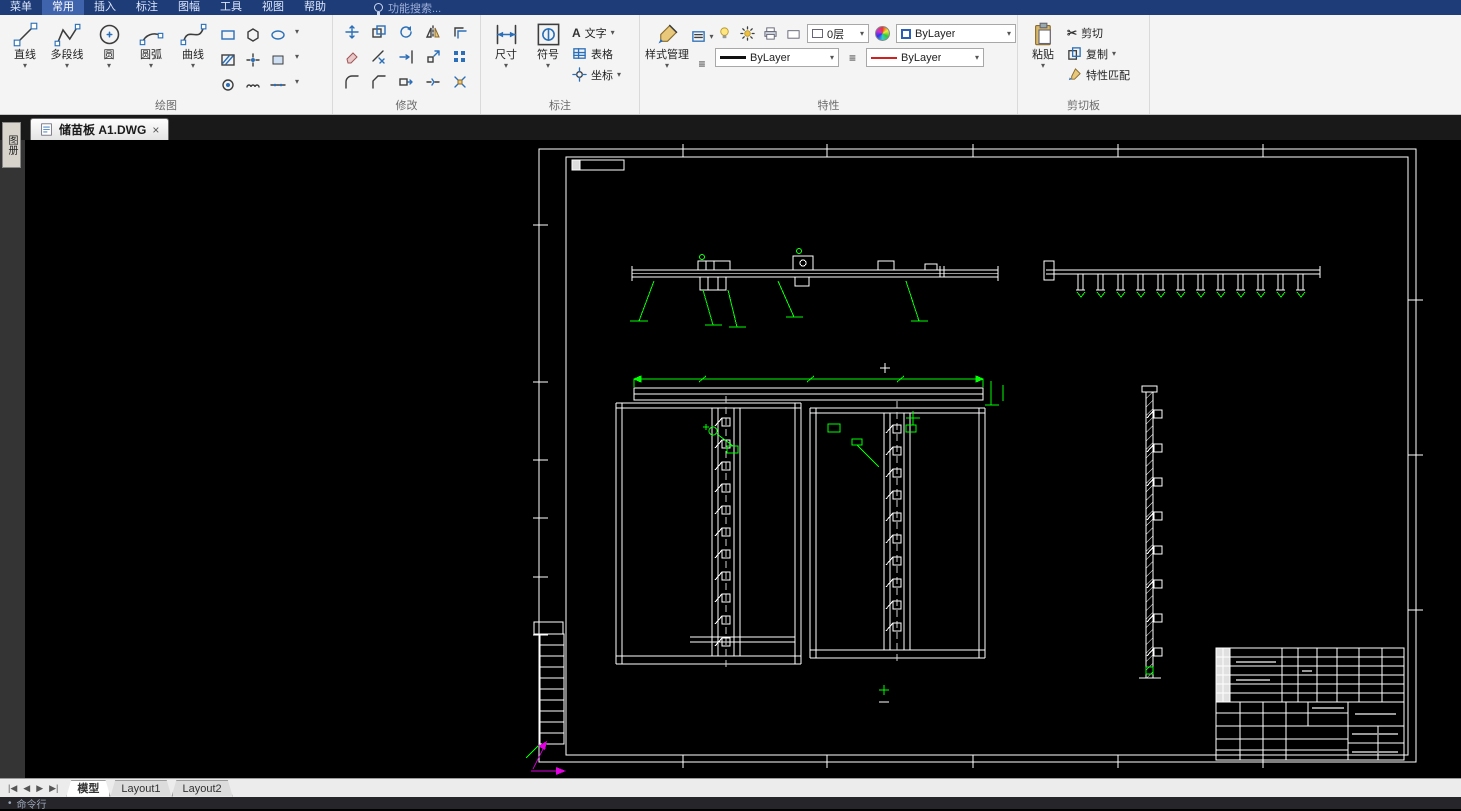 The image size is (1461, 811). What do you see at coordinates (405, 81) in the screenshot?
I see `stretch-button` at bounding box center [405, 81].